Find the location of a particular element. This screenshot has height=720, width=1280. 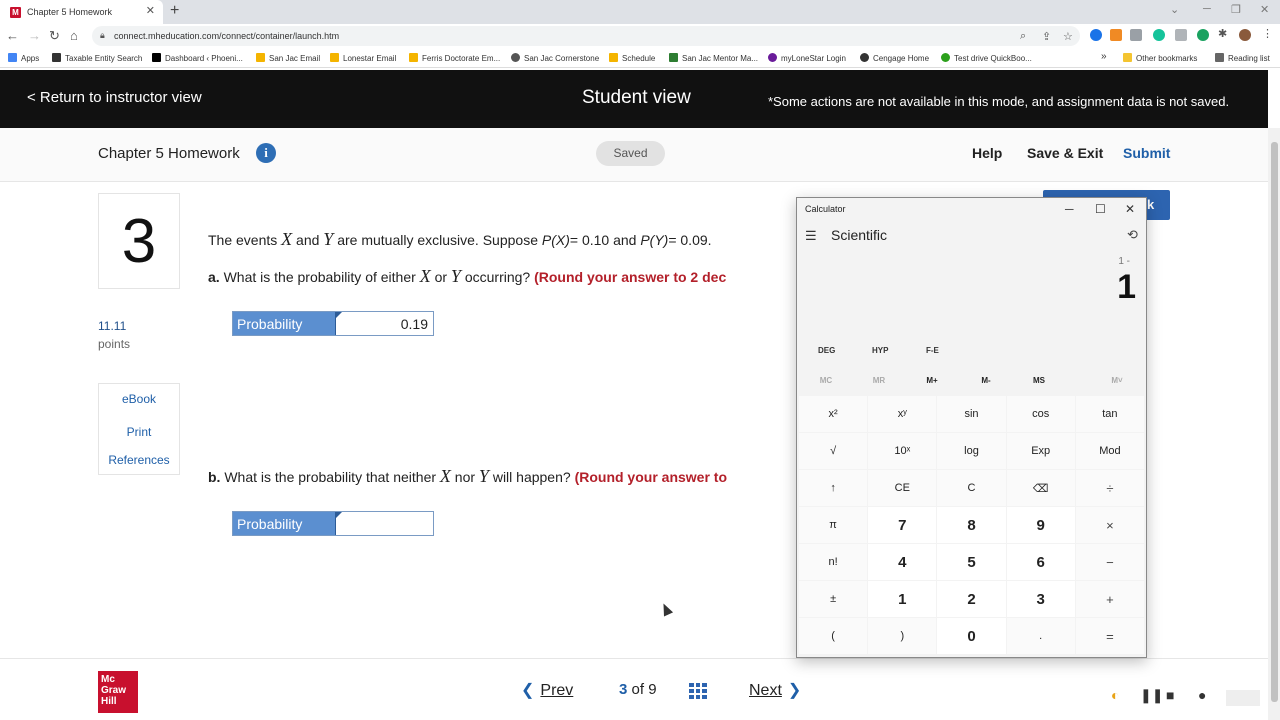

chevron-down-icon: ⌄ is located at coordinates (1174, 9).